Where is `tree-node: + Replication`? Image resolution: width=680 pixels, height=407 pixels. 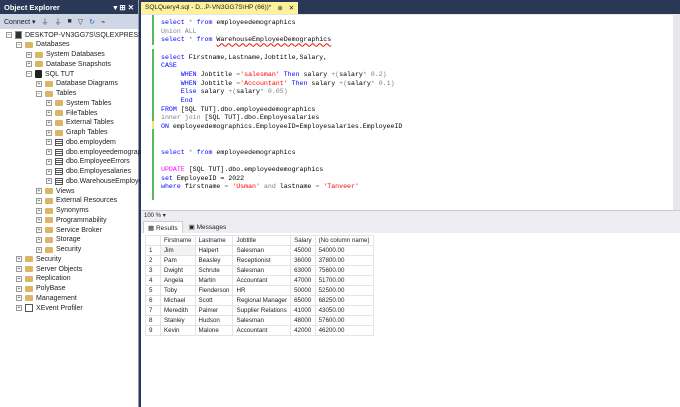 tree-node: + Replication is located at coordinates (43, 279).